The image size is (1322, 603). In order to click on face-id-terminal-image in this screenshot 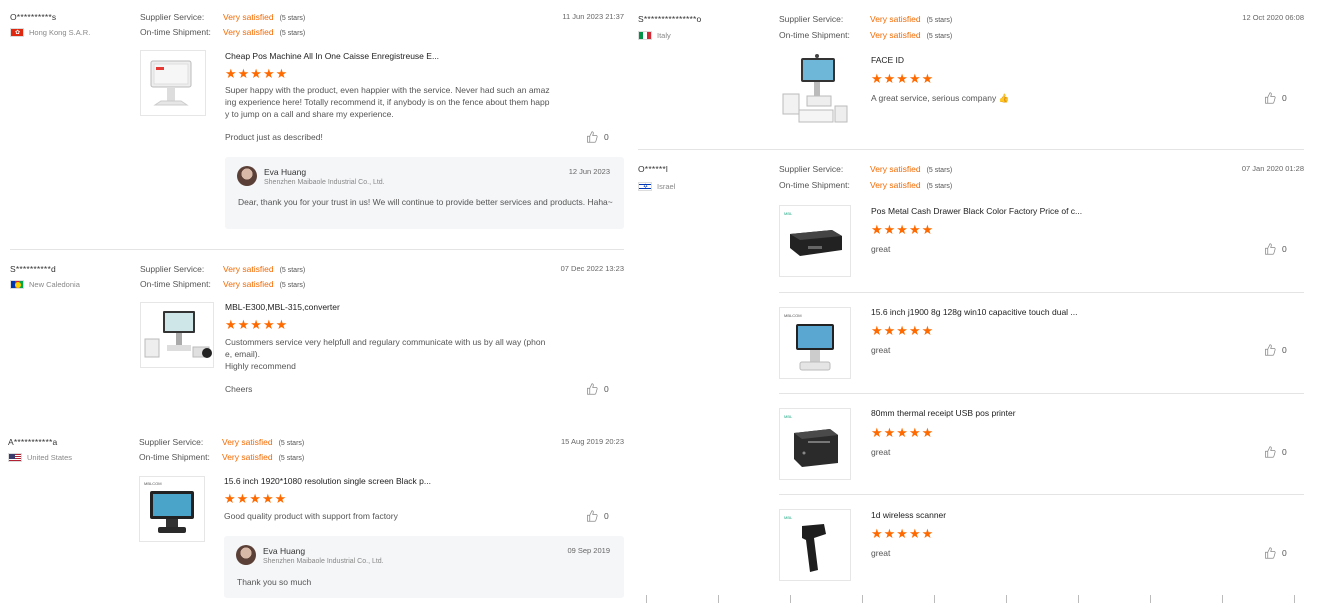, I will do `click(815, 88)`.